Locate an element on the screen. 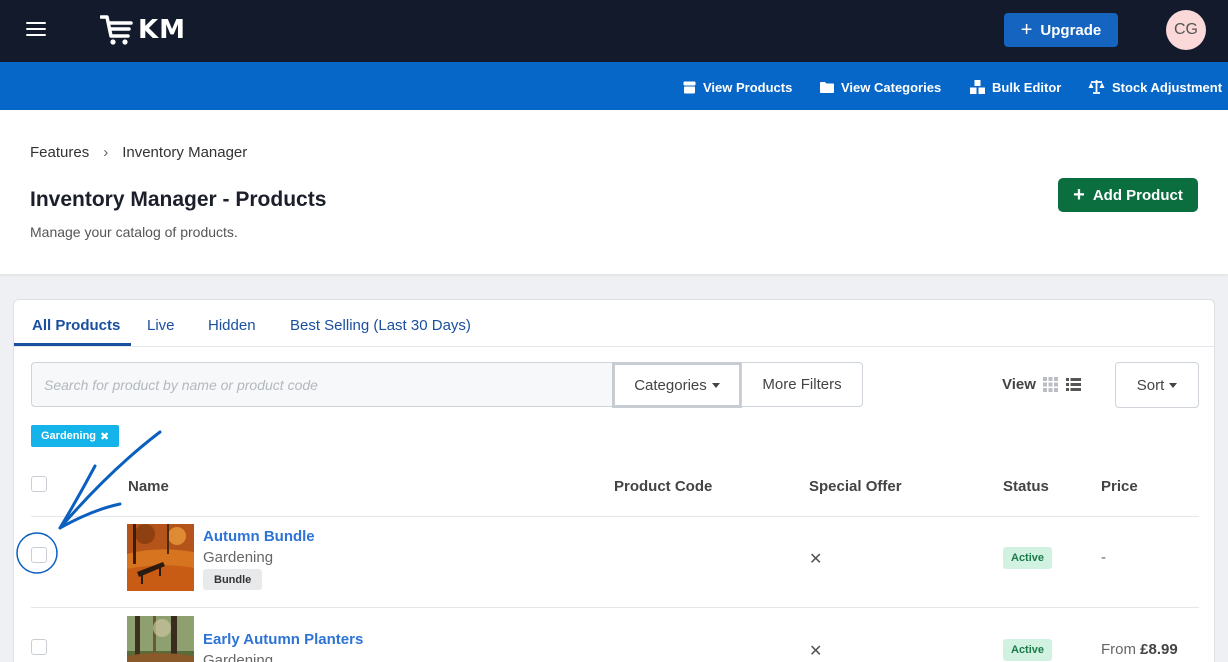  tabs-divider is located at coordinates (614, 346).